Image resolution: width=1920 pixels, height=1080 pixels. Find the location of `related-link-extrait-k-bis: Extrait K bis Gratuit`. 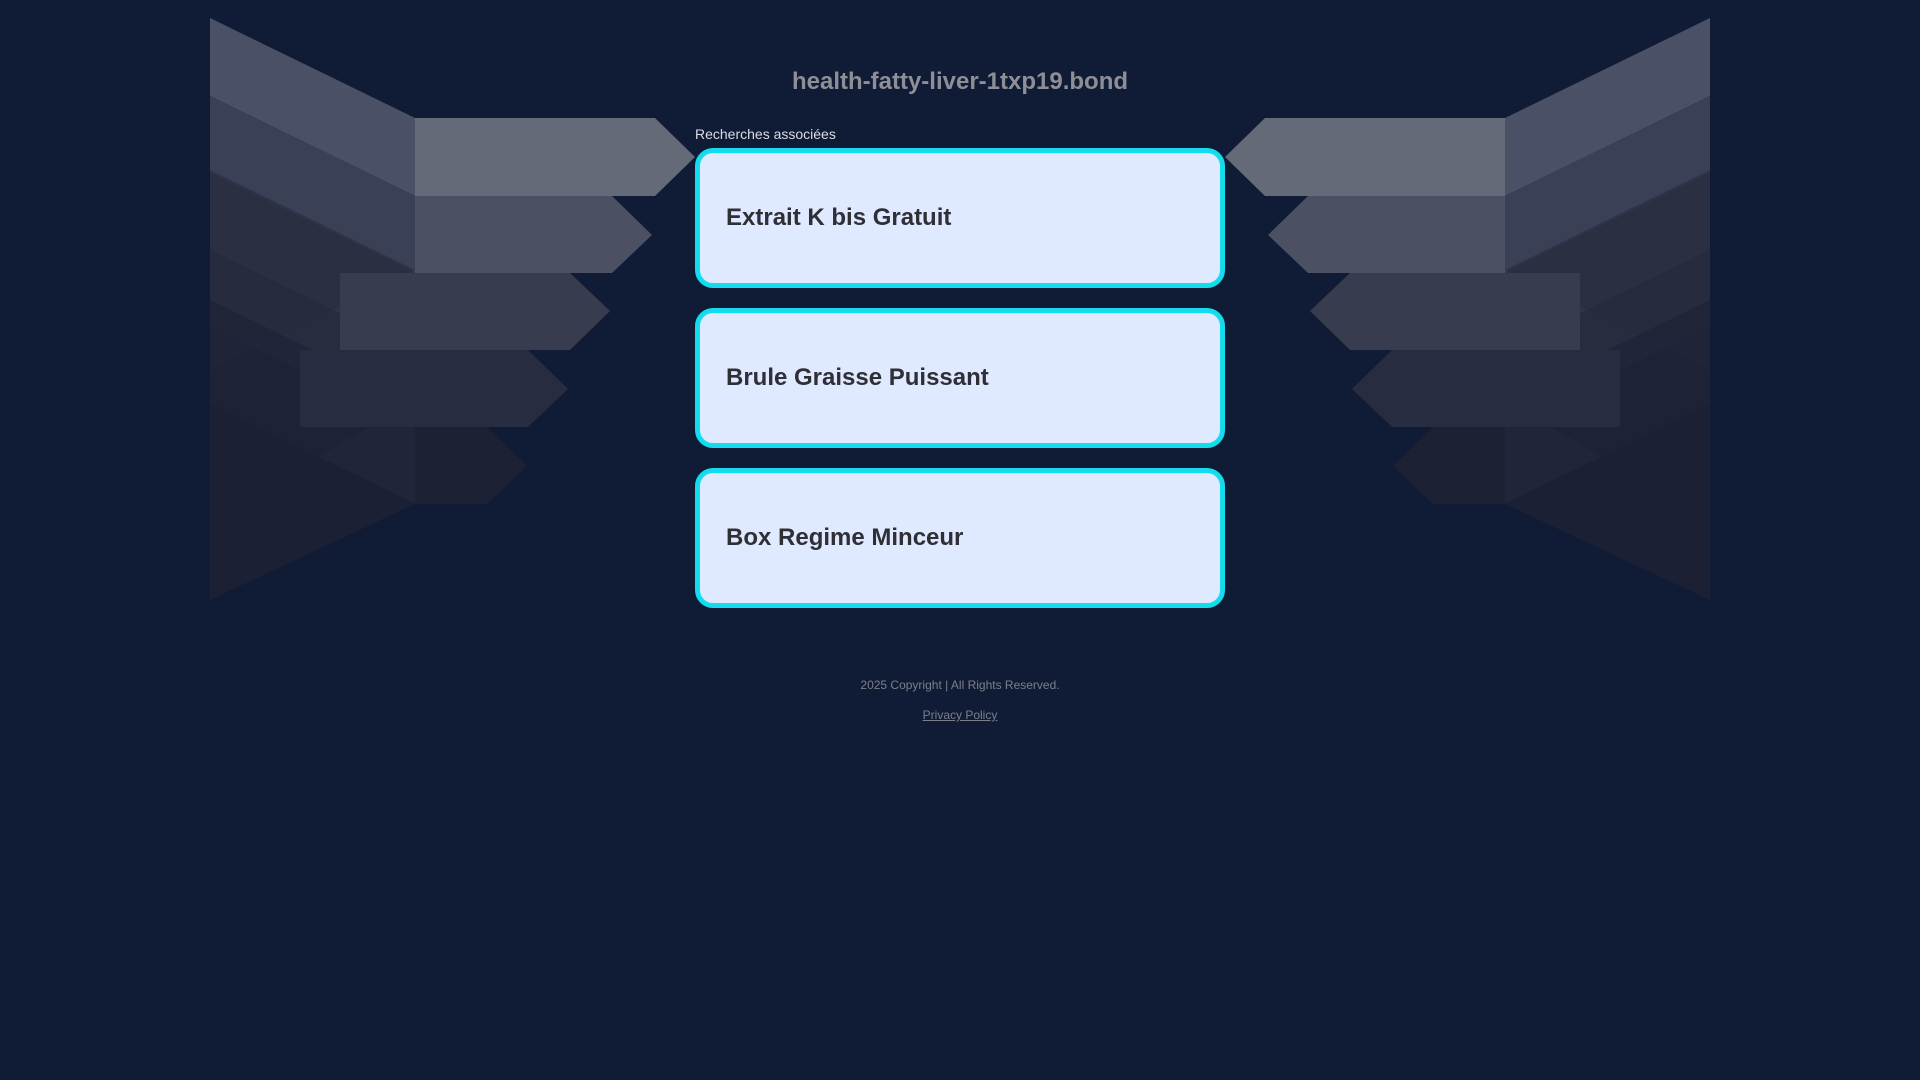

related-link-extrait-k-bis: Extrait K bis Gratuit is located at coordinates (960, 218).